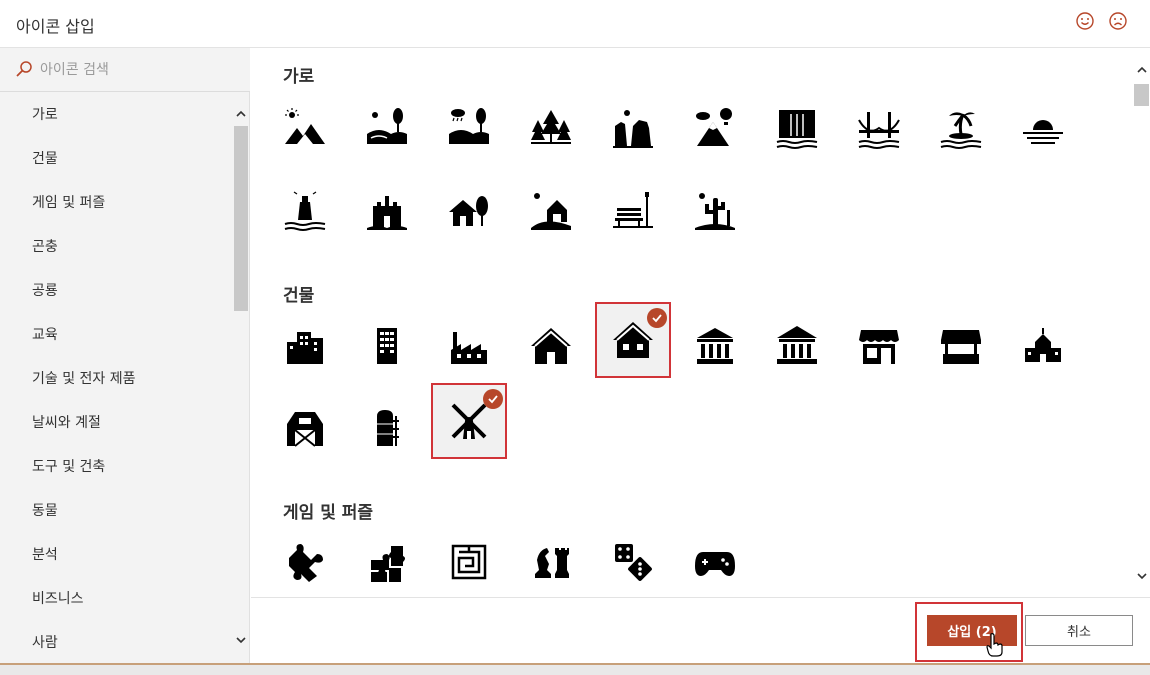  I want to click on barn-icon, so click(305, 428).